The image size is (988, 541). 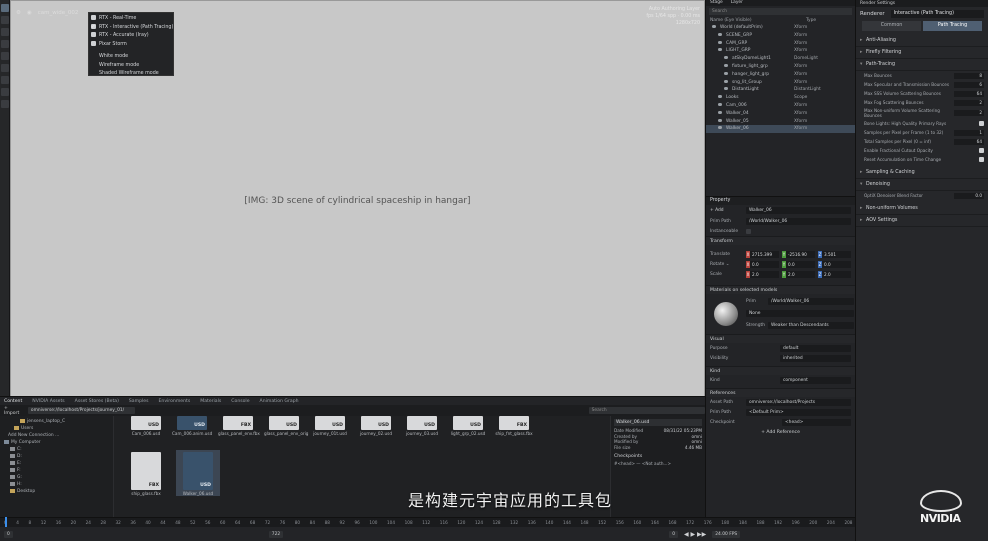 What do you see at coordinates (8, 534) in the screenshot?
I see `start-frame-field: 0` at bounding box center [8, 534].